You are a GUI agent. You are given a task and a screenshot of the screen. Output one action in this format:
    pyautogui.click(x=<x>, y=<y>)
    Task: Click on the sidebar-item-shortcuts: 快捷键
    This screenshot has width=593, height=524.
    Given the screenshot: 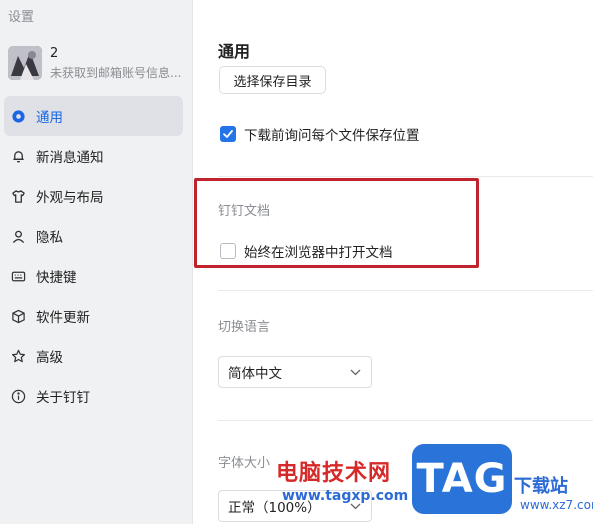 What is the action you would take?
    pyautogui.click(x=93, y=276)
    